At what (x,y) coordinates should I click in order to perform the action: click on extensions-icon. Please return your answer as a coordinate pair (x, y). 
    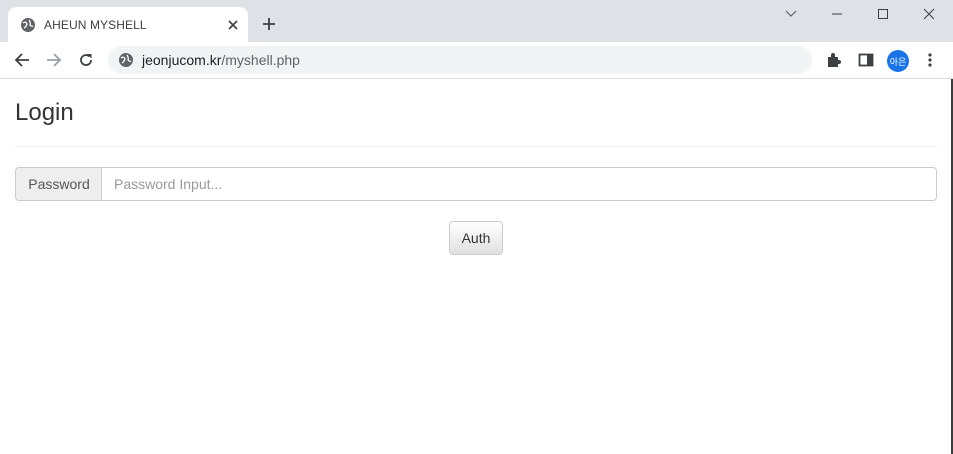
    Looking at the image, I should click on (834, 60).